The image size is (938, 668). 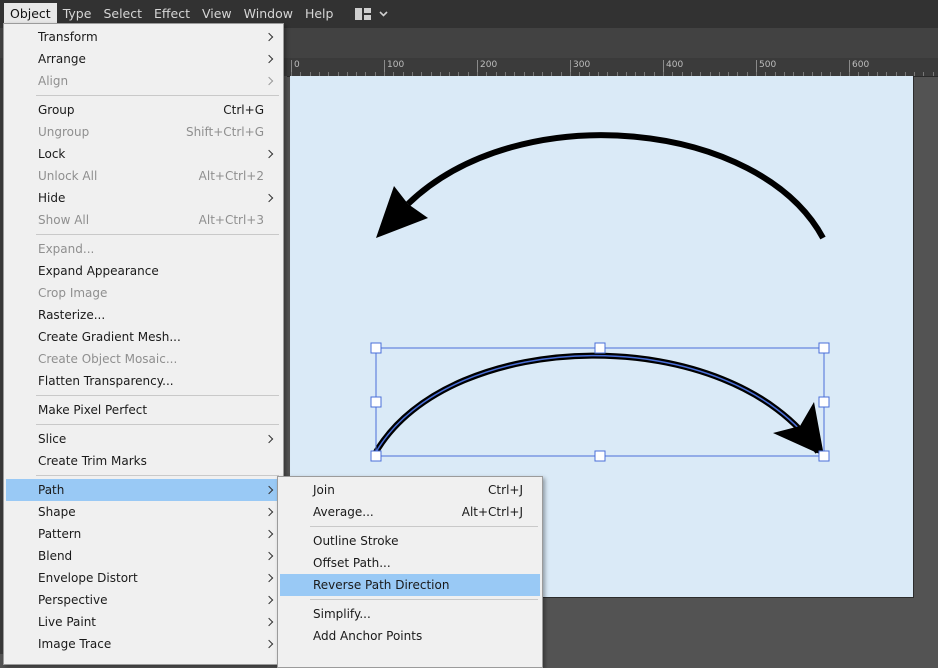 What do you see at coordinates (143, 461) in the screenshot?
I see `menu-item-create-trim-marks: Create Trim Marks` at bounding box center [143, 461].